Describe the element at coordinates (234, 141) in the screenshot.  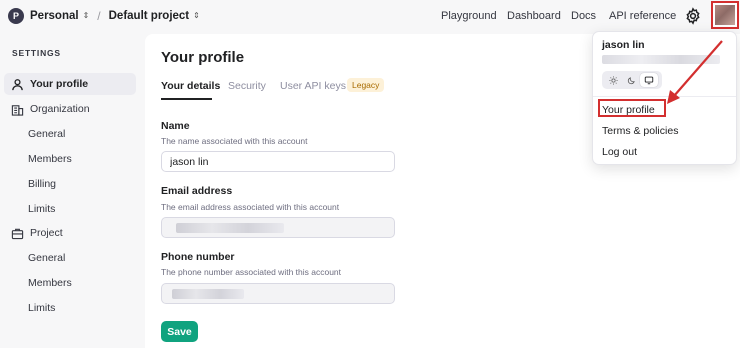
I see `name-help-text: The name associated with this account` at that location.